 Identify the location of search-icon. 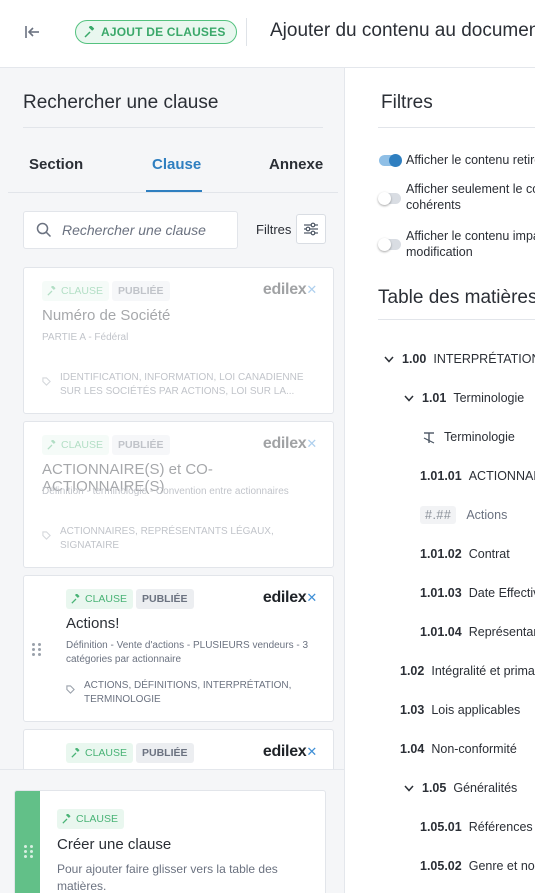
(44, 230).